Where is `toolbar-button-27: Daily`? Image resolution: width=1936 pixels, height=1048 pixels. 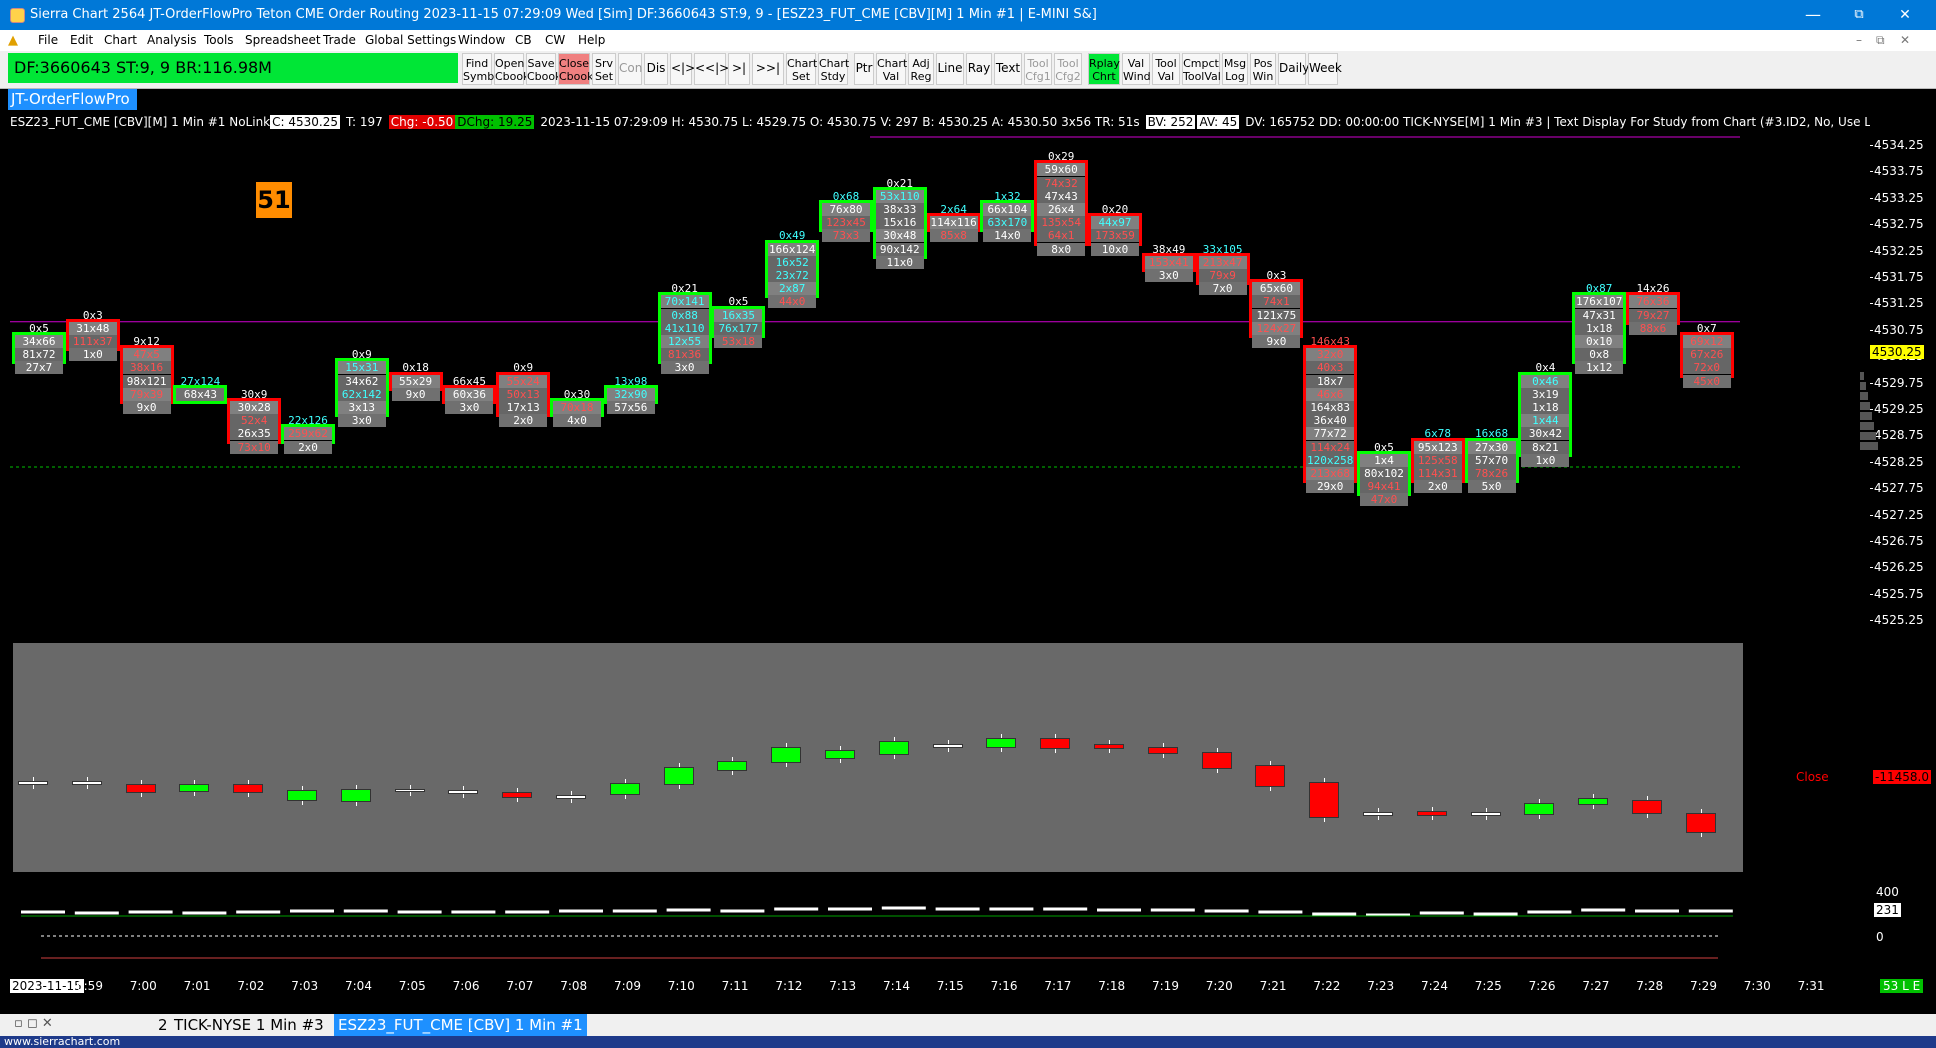
toolbar-button-27: Daily is located at coordinates (1293, 69).